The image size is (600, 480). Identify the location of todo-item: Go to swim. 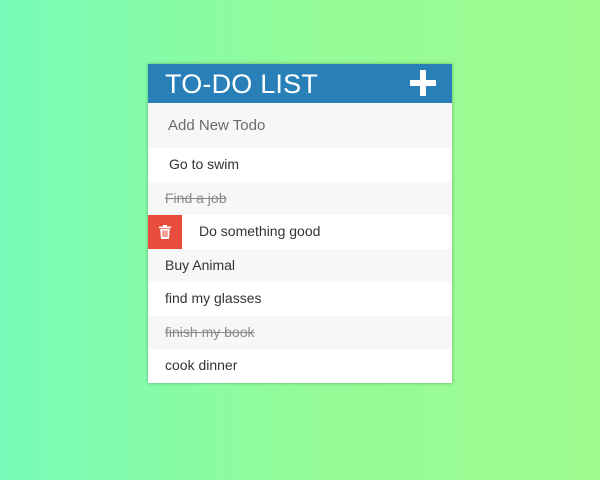
(300, 165).